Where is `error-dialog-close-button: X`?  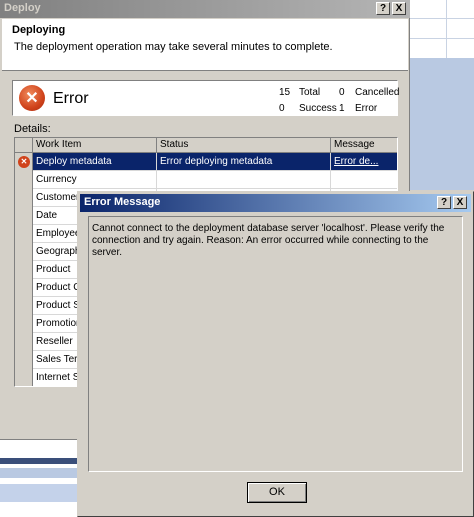 error-dialog-close-button: X is located at coordinates (460, 202).